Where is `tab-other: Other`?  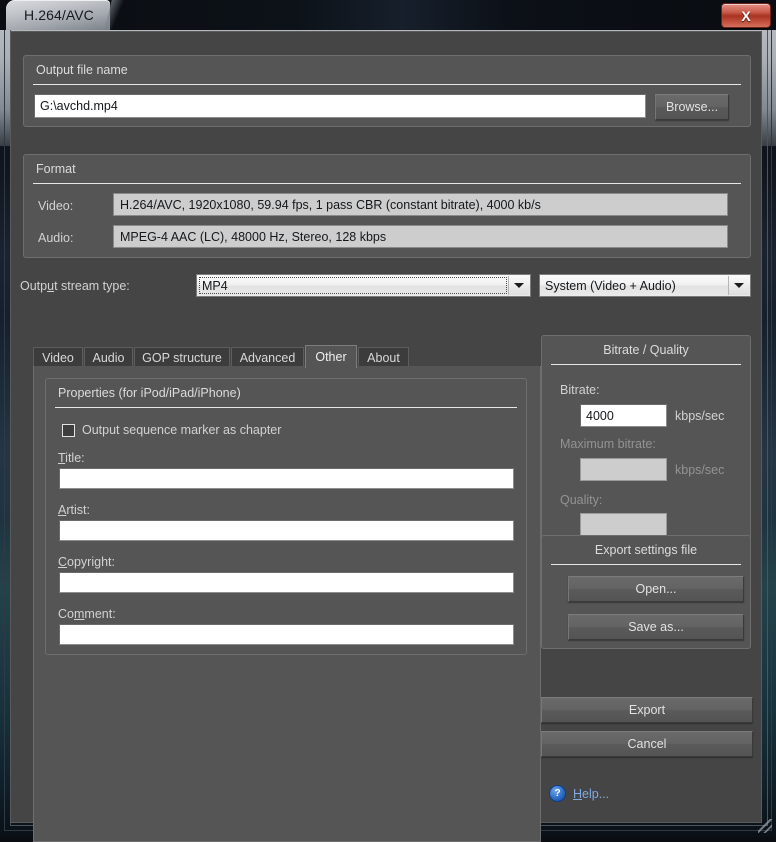
tab-other: Other is located at coordinates (331, 356).